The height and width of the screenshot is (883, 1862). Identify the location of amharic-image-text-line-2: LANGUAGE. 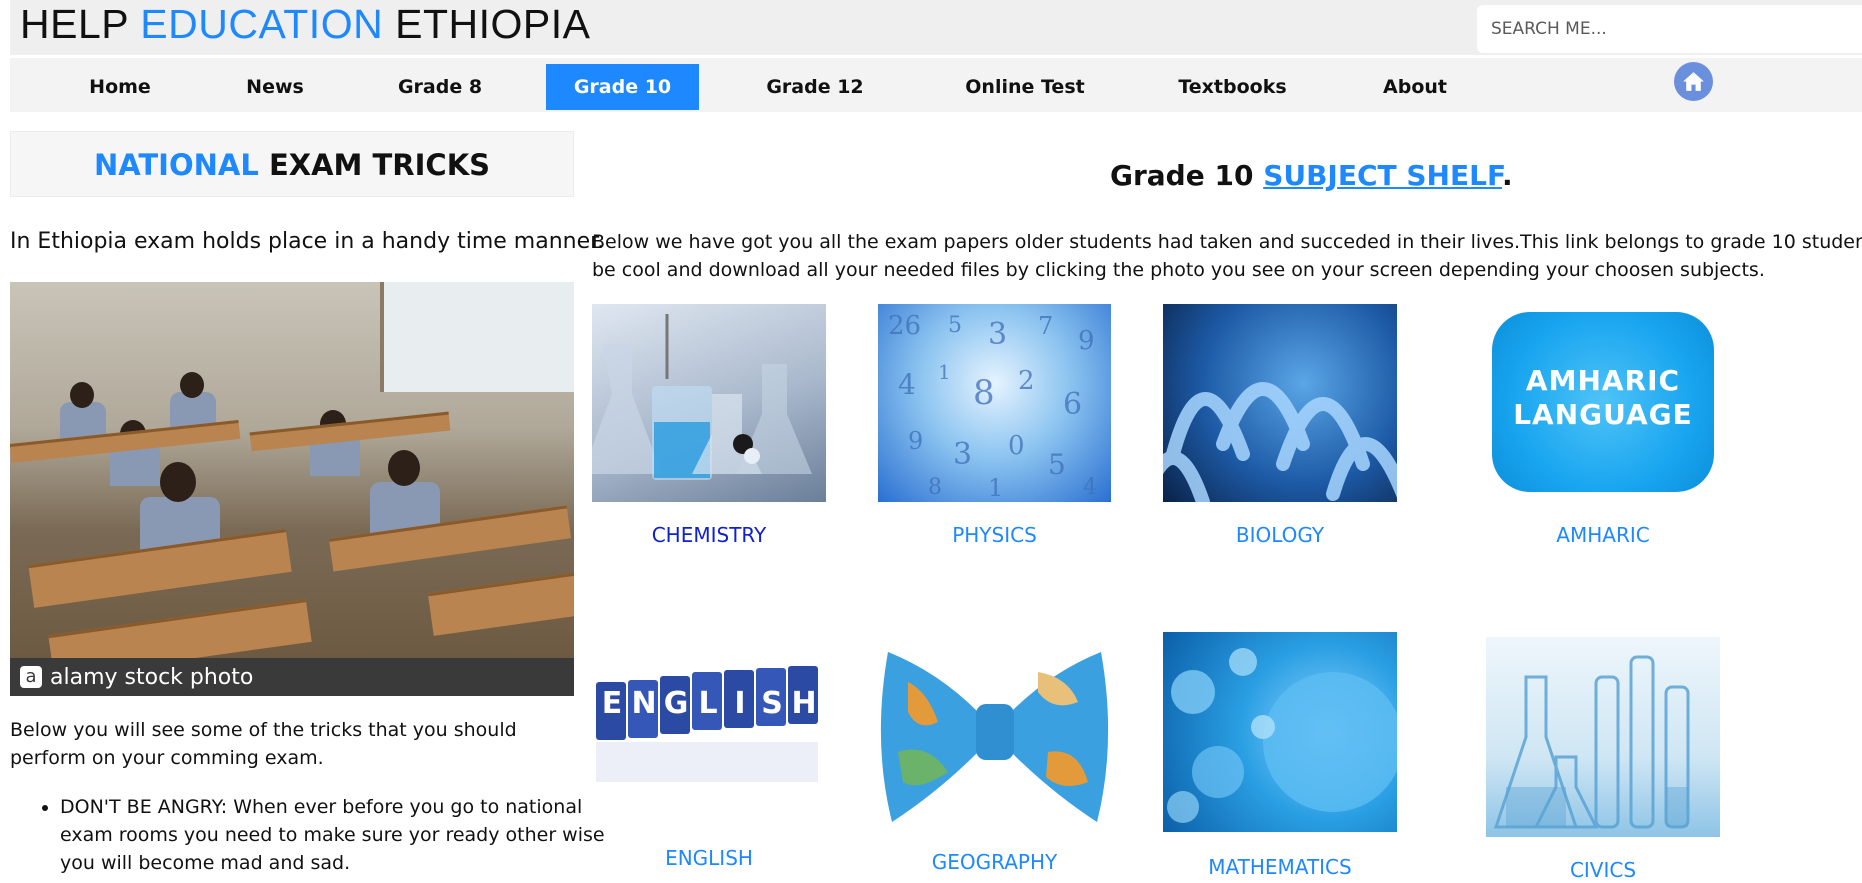
(1603, 414).